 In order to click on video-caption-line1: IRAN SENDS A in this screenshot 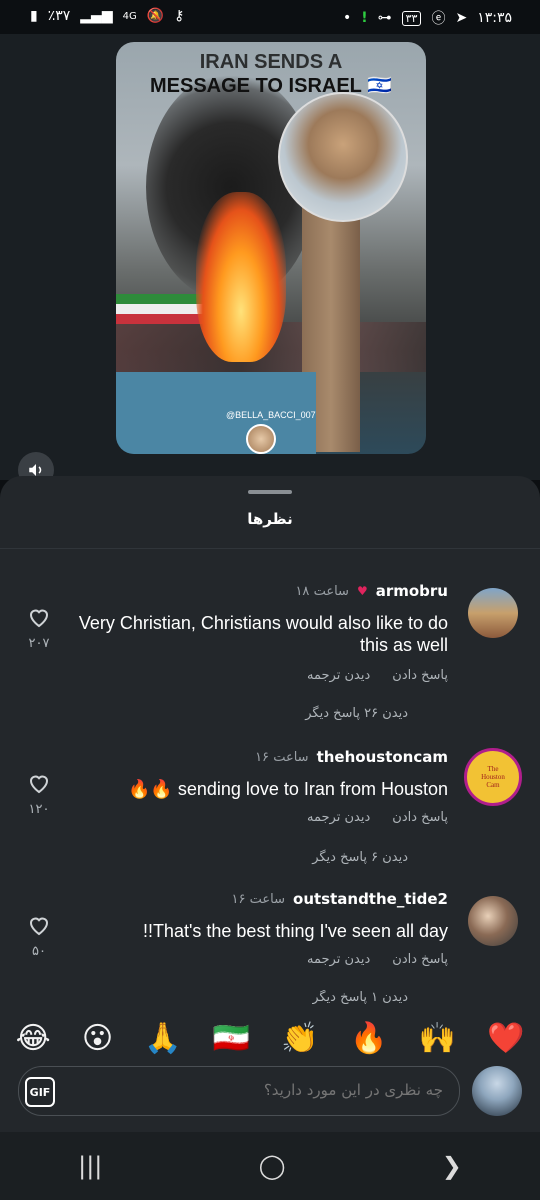, I will do `click(271, 62)`.